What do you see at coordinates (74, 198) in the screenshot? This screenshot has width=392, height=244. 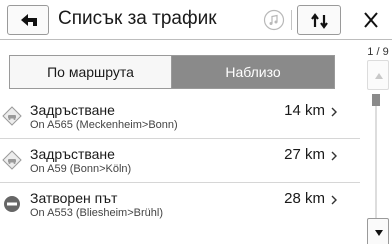 I see `item-title: Затворен път` at bounding box center [74, 198].